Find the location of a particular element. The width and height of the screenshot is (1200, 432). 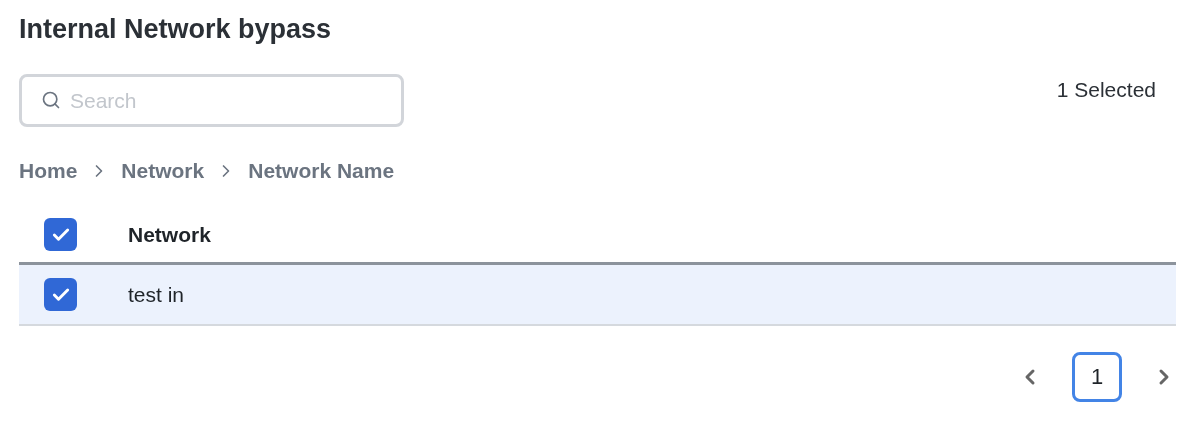

select-all-checkbox is located at coordinates (60, 234).